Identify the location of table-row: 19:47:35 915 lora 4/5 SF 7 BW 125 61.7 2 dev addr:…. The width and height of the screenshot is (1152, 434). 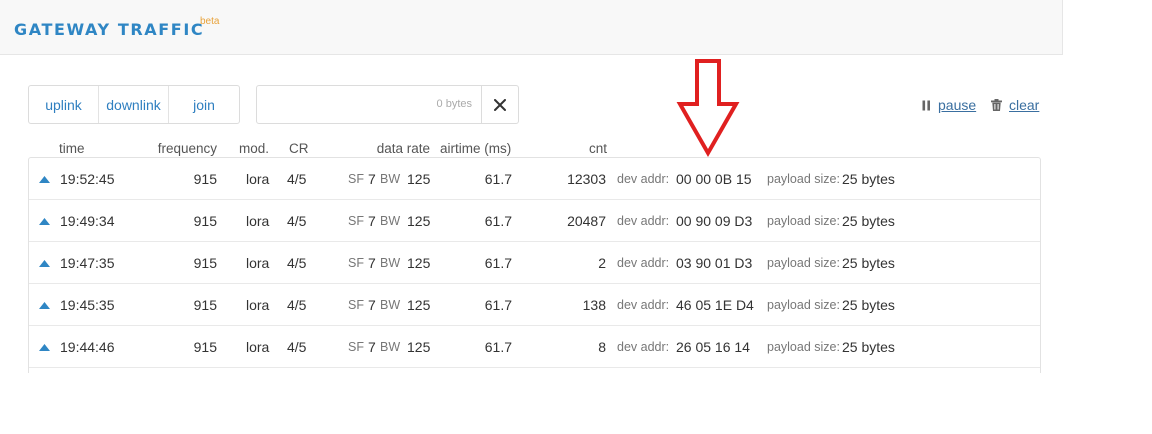
(534, 263).